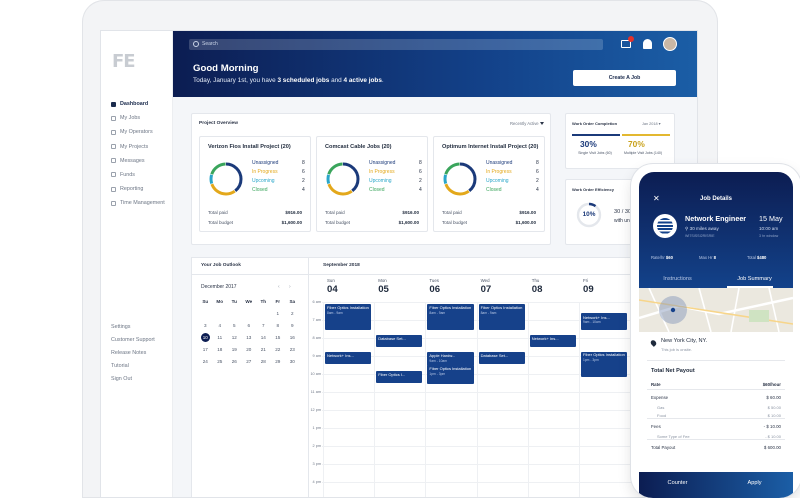 This screenshot has height=498, width=800. What do you see at coordinates (363, 80) in the screenshot?
I see `active-jobs-count: 4 active jobs` at bounding box center [363, 80].